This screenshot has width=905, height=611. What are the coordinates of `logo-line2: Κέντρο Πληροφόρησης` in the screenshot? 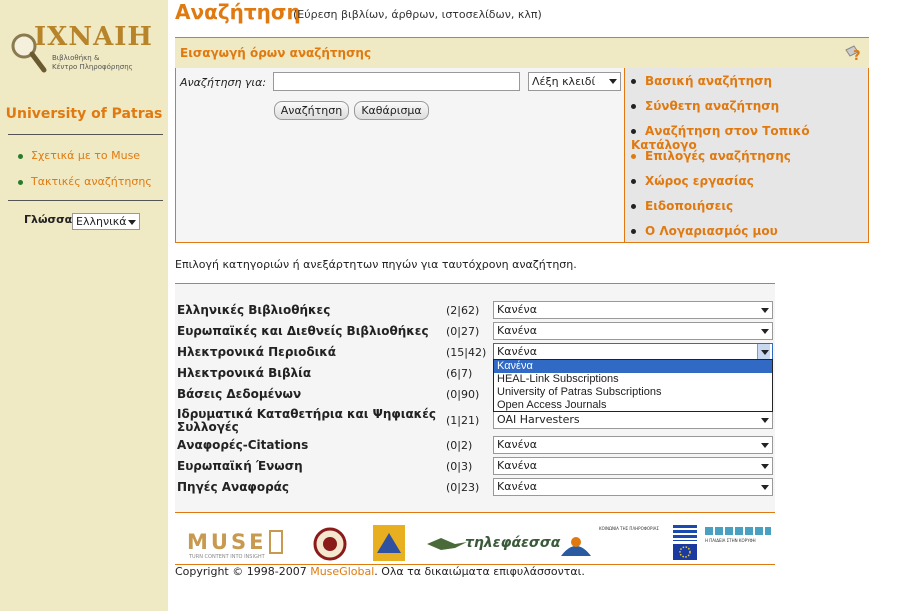 It's located at (92, 67).